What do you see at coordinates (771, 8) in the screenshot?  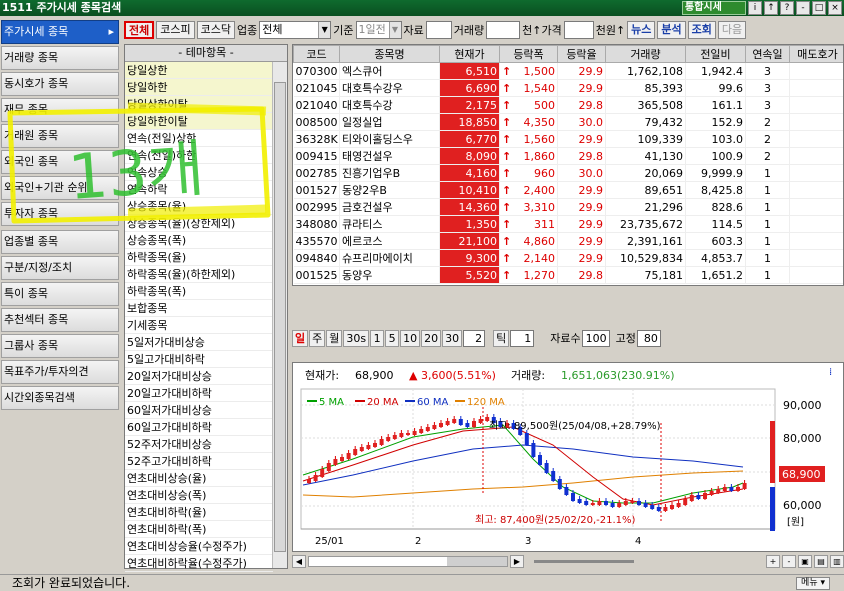 I see `pin-button: ↑` at bounding box center [771, 8].